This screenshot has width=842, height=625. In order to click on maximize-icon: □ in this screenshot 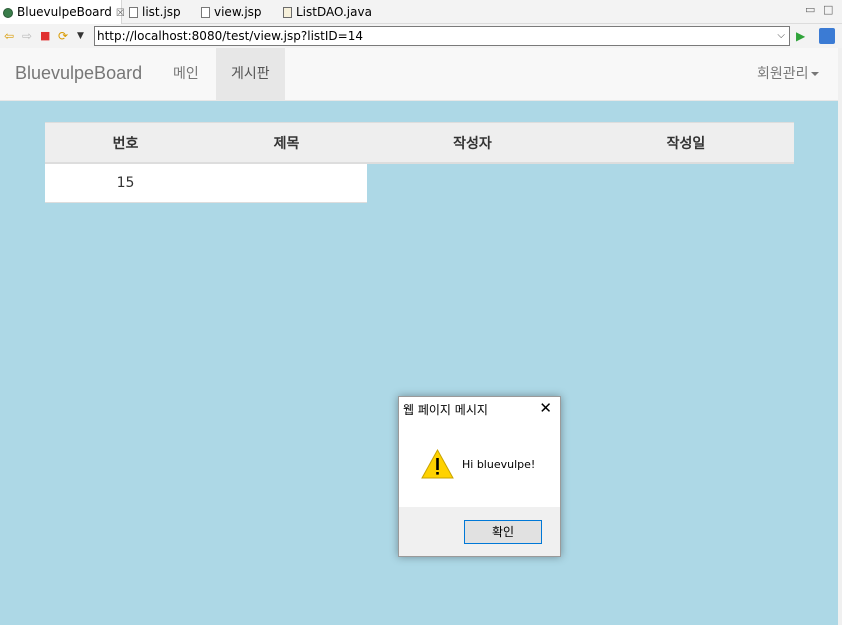, I will do `click(828, 9)`.